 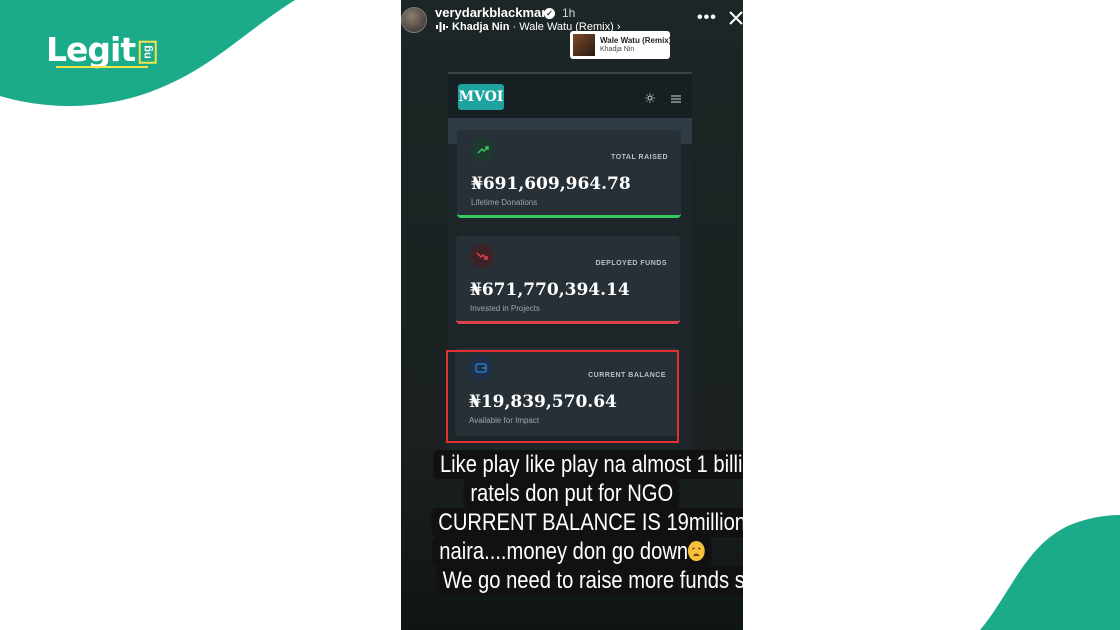 What do you see at coordinates (570, 95) in the screenshot?
I see `app-topbar: MVOI` at bounding box center [570, 95].